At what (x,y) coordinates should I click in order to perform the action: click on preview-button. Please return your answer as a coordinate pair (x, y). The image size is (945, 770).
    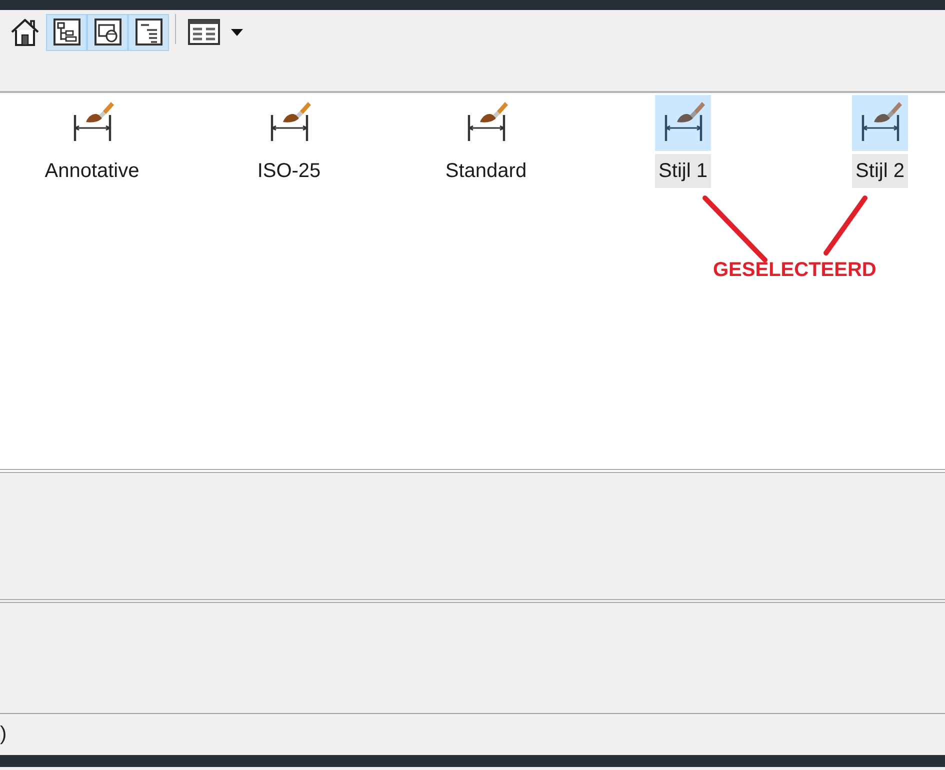
    Looking at the image, I should click on (107, 32).